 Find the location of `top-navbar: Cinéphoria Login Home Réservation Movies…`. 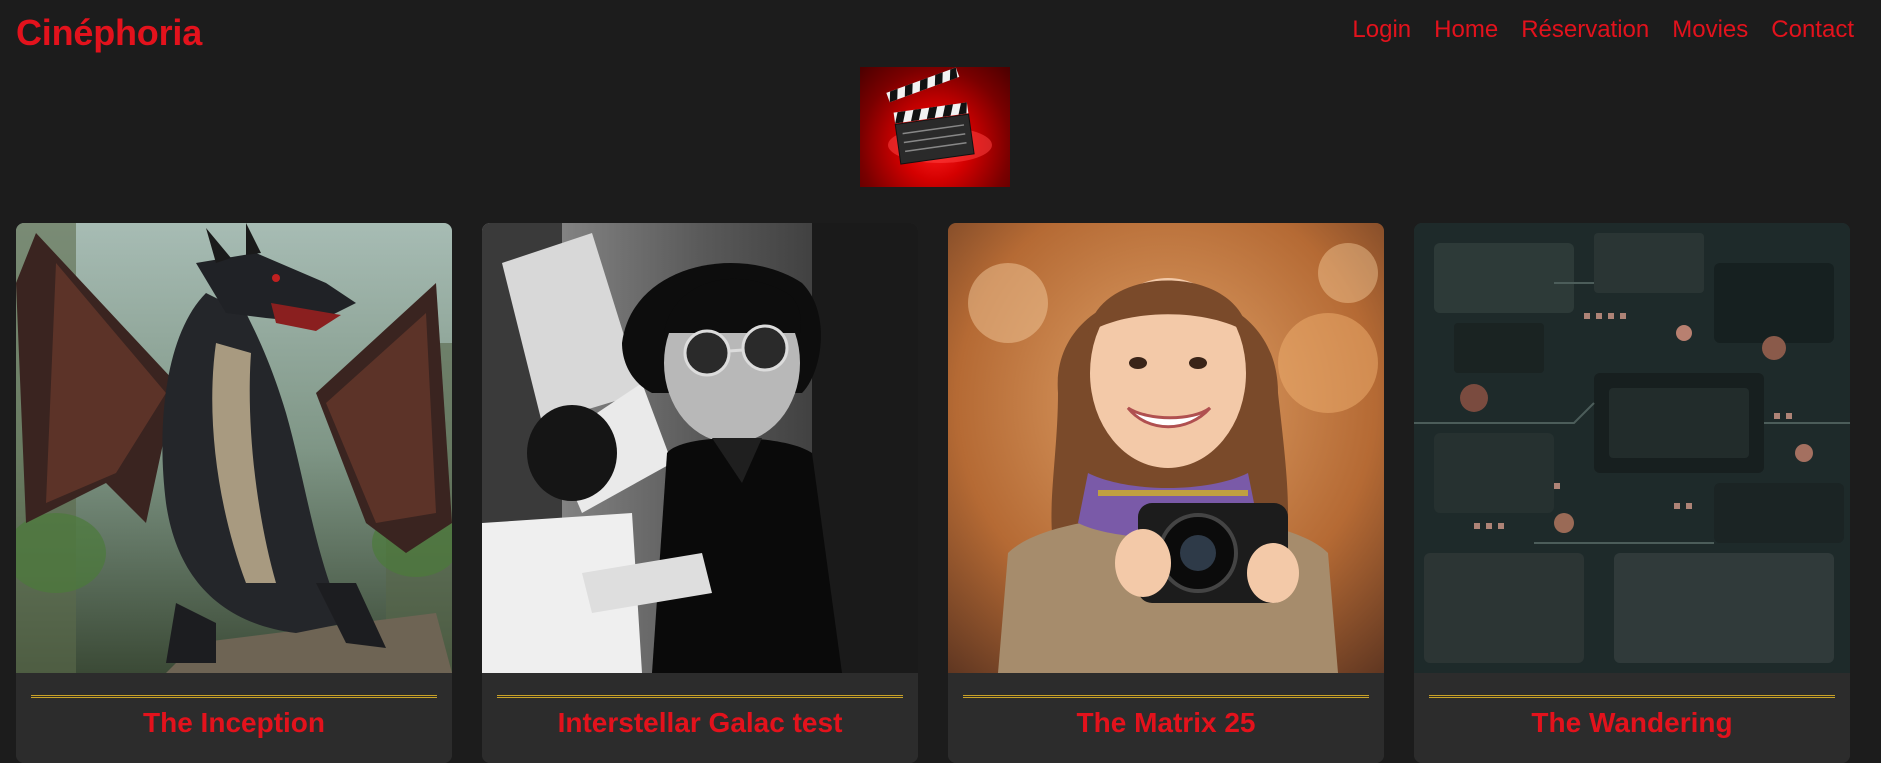

top-navbar: Cinéphoria Login Home Réservation Movies… is located at coordinates (940, 31).